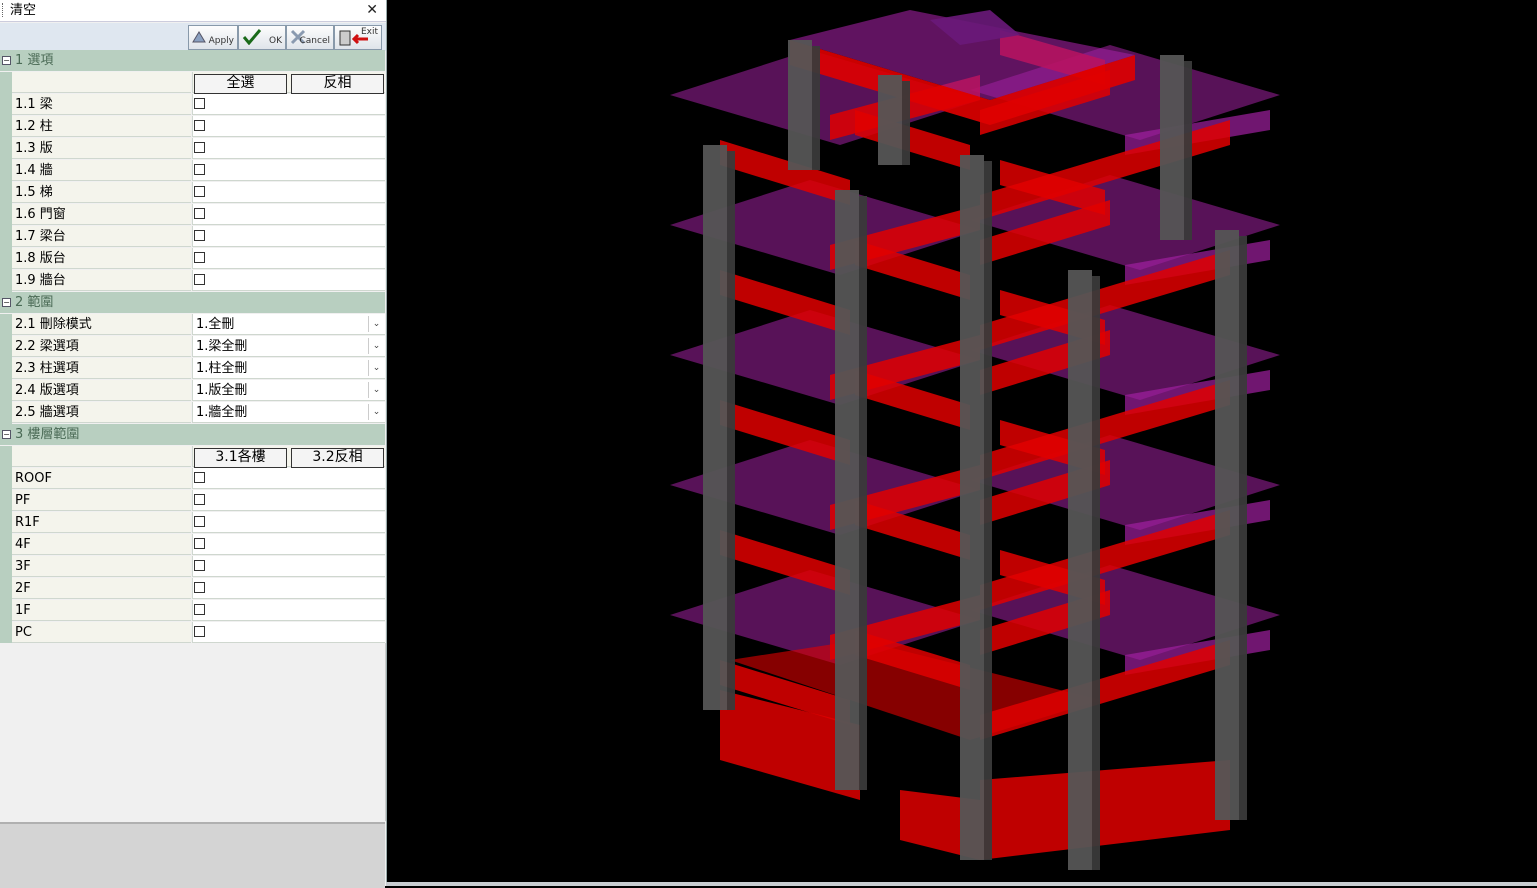  Describe the element at coordinates (337, 458) in the screenshot. I see `floor-invert-button: 3.2反相` at that location.